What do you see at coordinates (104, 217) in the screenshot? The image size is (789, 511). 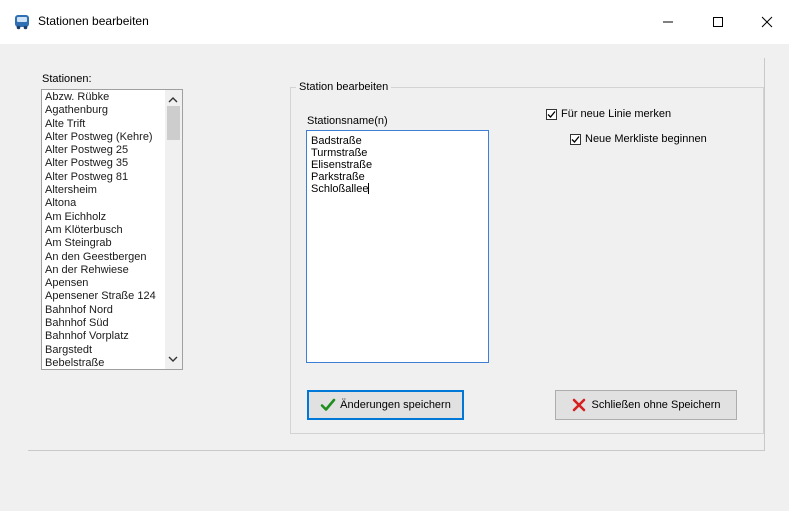 I see `station-list-item: Am Eichholz` at bounding box center [104, 217].